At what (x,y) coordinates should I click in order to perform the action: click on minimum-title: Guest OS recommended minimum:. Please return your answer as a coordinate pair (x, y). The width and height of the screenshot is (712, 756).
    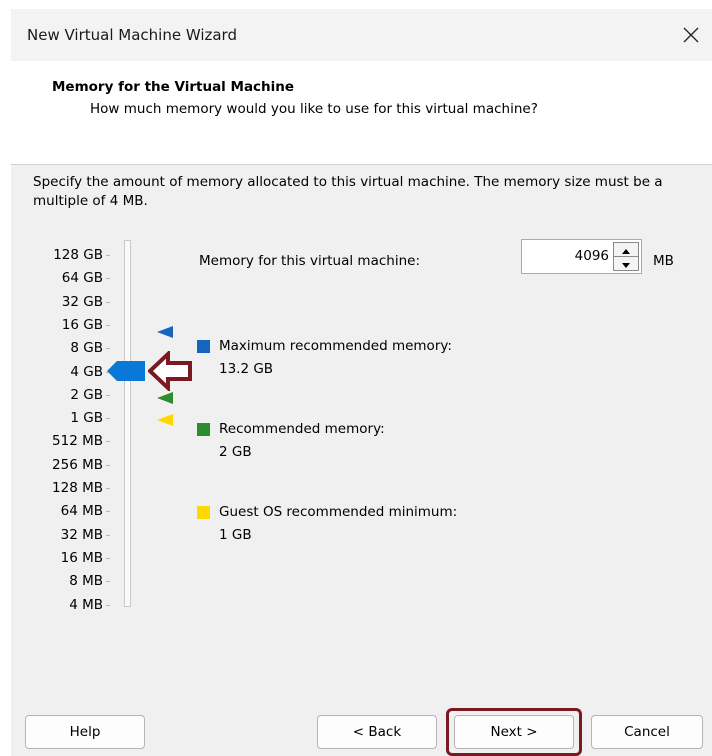
    Looking at the image, I should click on (338, 512).